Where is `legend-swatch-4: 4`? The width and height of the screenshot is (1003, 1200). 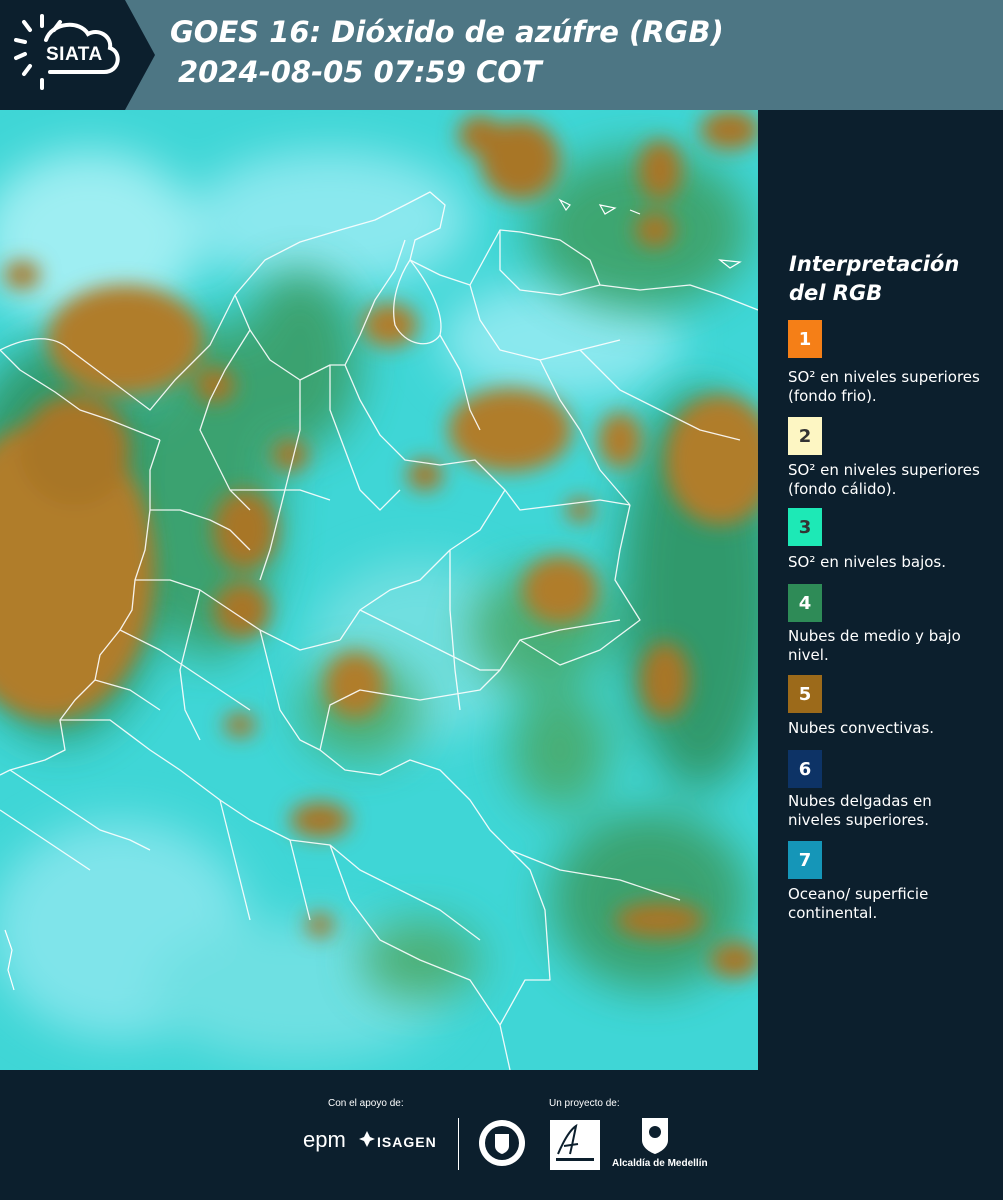
legend-swatch-4: 4 is located at coordinates (805, 603).